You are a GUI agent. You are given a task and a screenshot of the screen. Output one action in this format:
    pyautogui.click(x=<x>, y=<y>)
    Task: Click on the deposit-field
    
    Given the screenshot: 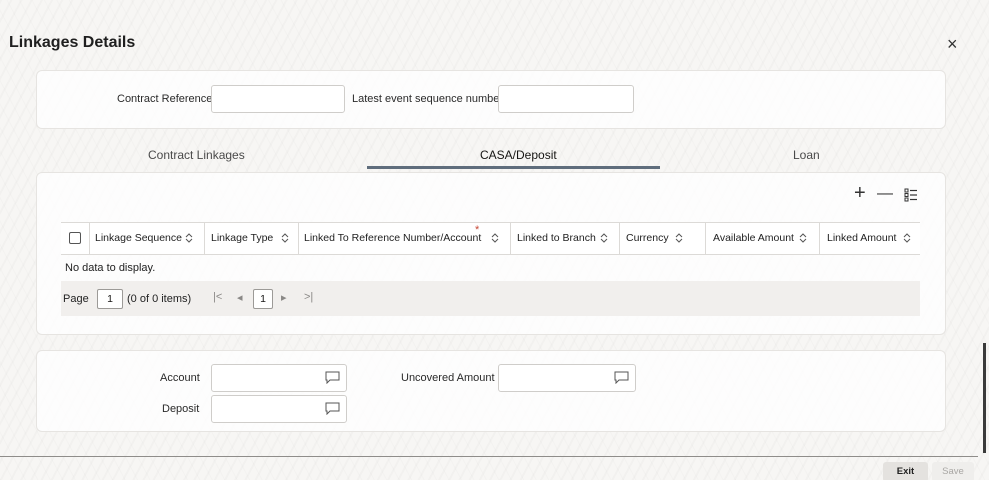 What is the action you would take?
    pyautogui.click(x=279, y=409)
    